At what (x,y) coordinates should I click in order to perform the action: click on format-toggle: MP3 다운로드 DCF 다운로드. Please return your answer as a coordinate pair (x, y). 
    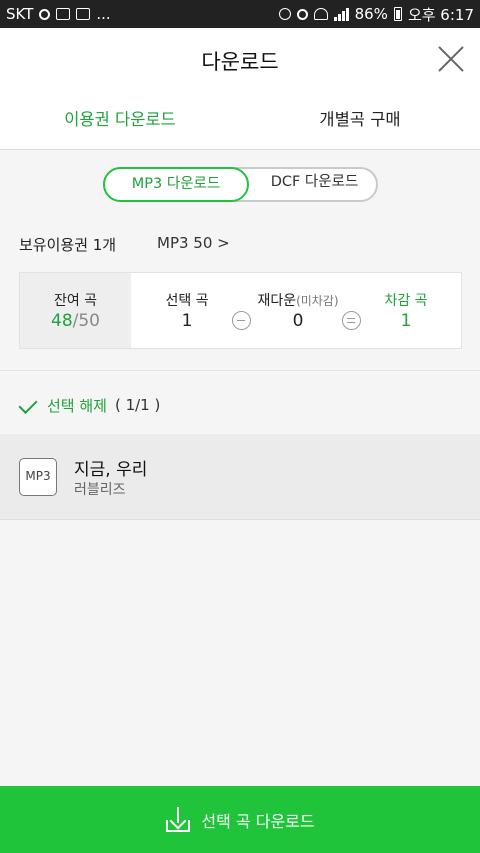
    Looking at the image, I should click on (240, 184).